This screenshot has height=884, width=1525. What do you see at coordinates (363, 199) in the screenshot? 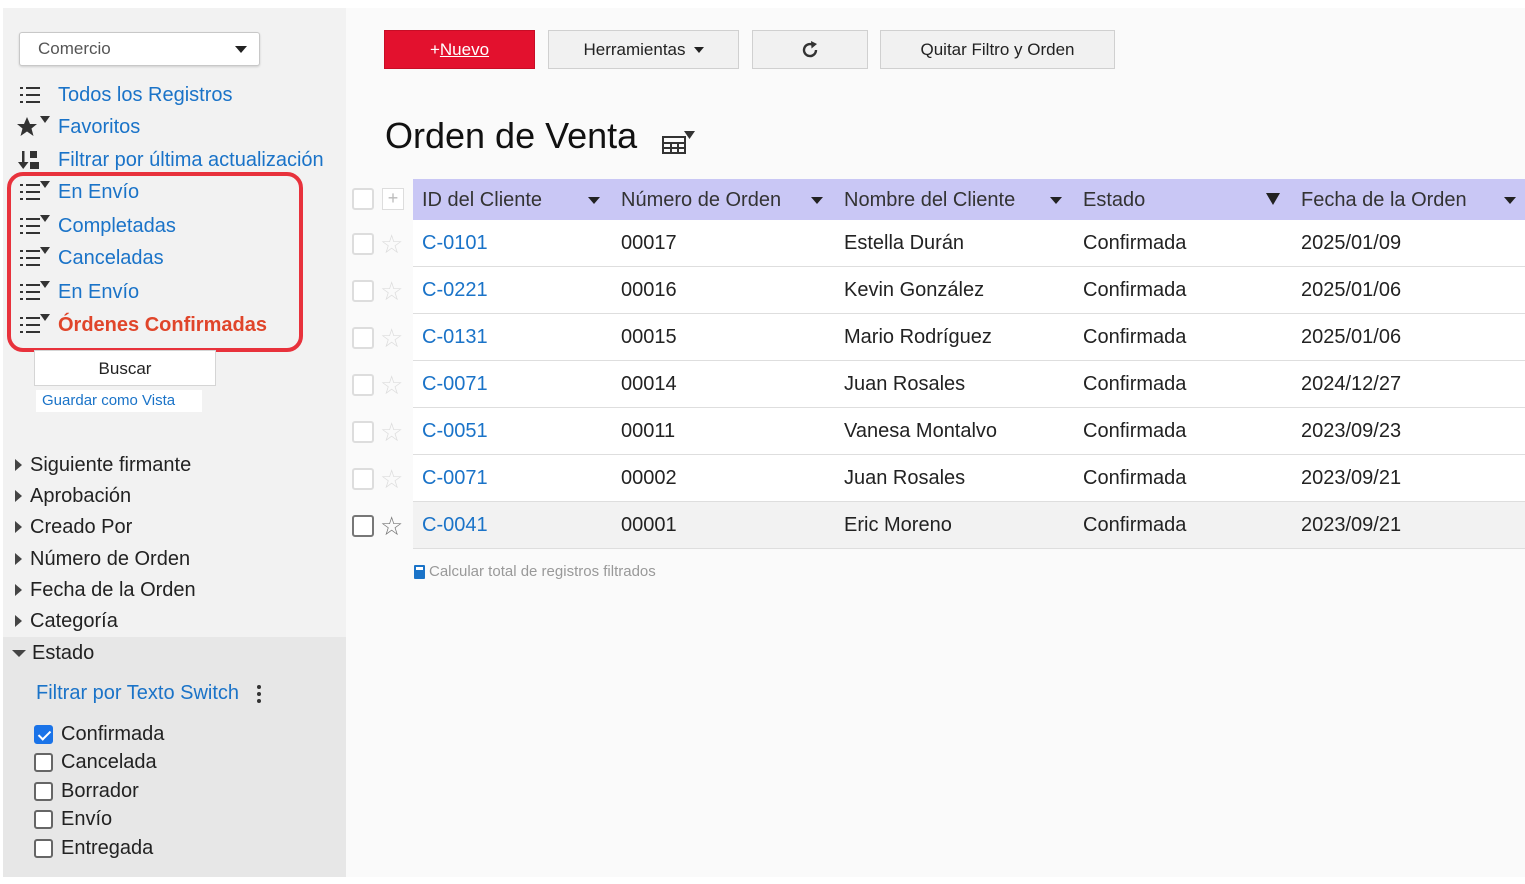
I see `select-all-checkbox` at bounding box center [363, 199].